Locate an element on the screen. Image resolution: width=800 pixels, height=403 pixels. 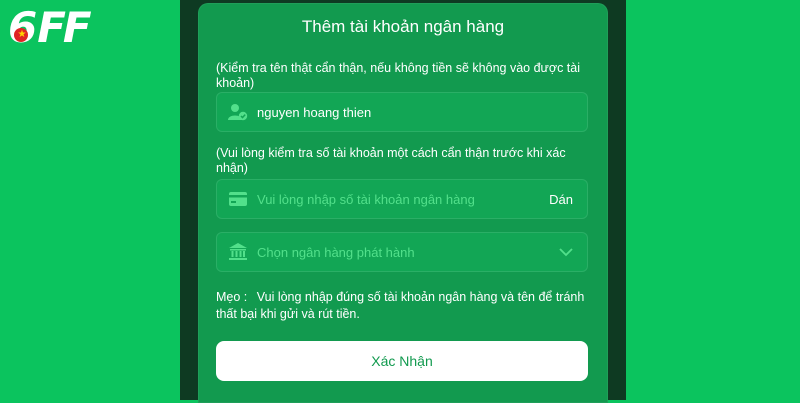
paste-button: Dán is located at coordinates (561, 199).